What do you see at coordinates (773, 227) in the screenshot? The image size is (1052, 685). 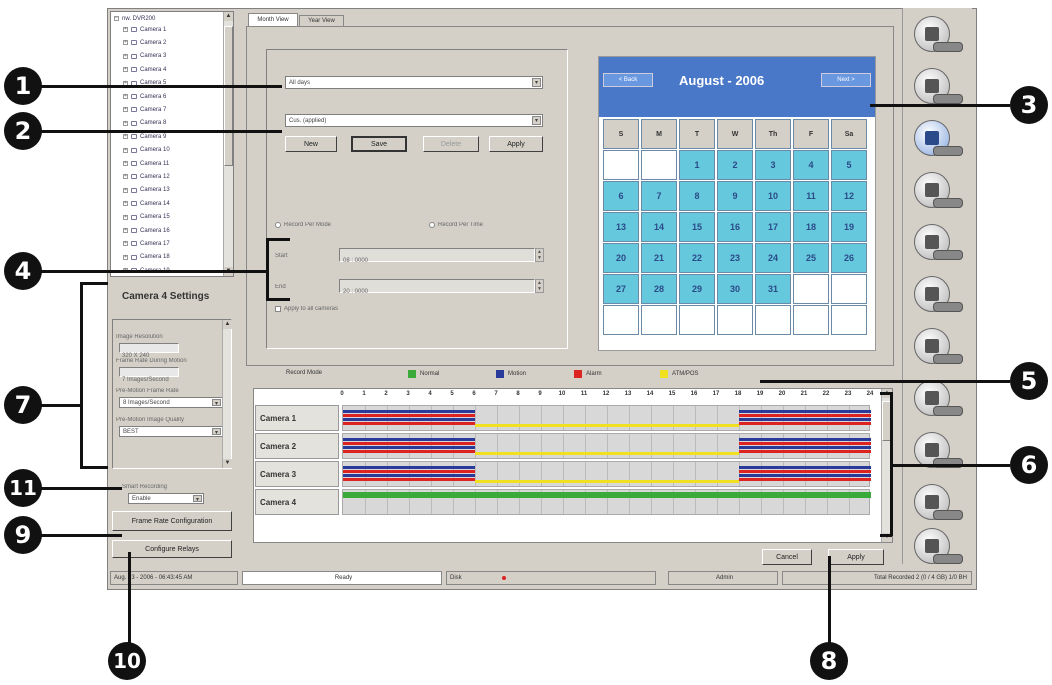 I see `calendar-day: 17` at bounding box center [773, 227].